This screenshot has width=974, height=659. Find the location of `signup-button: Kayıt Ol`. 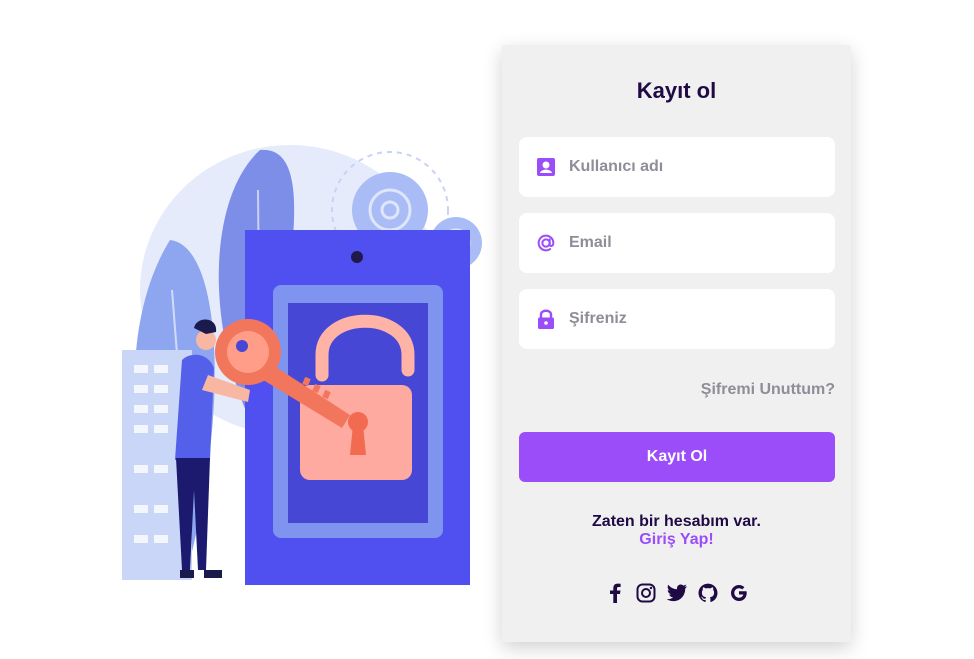

signup-button: Kayıt Ol is located at coordinates (677, 457).